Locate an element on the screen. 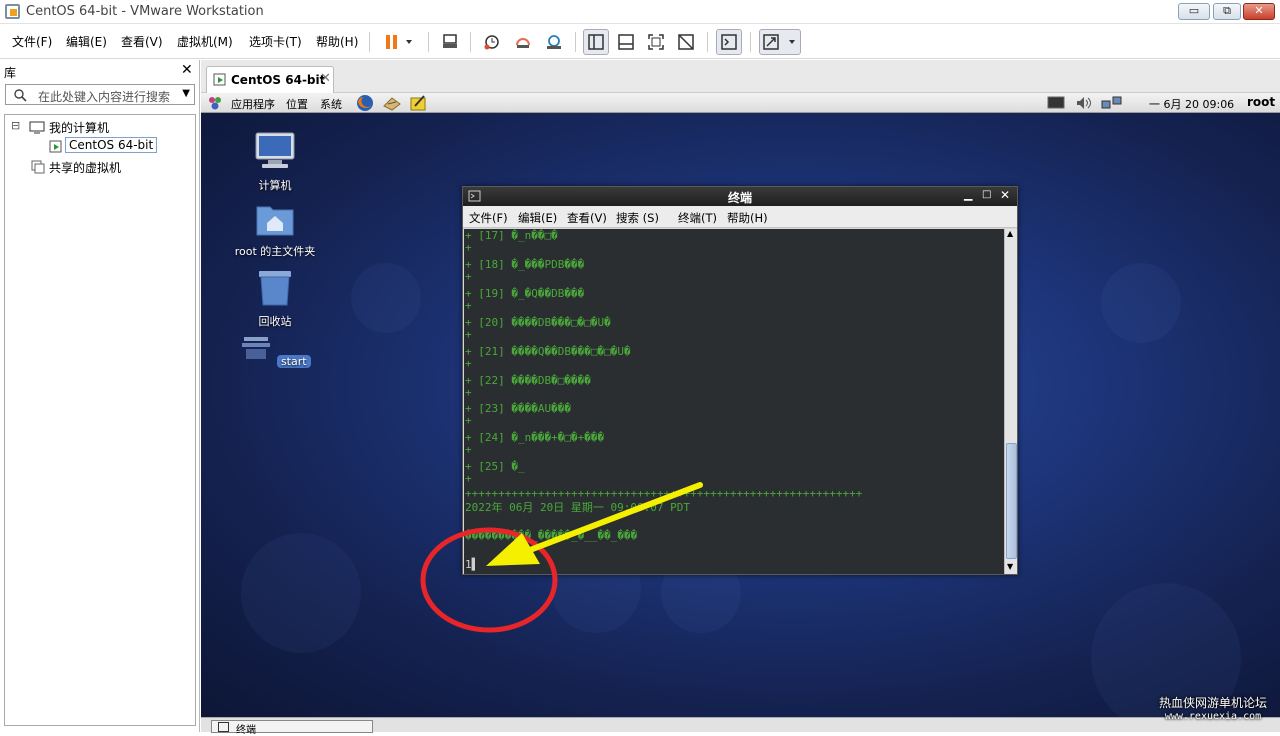 The image size is (1280, 736). library-close-button: ✕ is located at coordinates (187, 70).